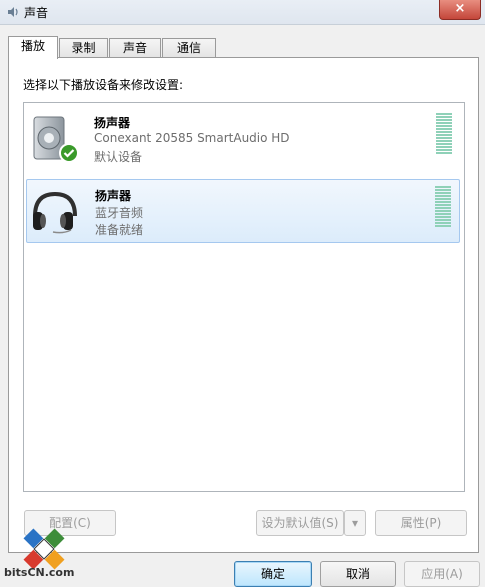  Describe the element at coordinates (189, 48) in the screenshot. I see `tab-communications: 通信` at that location.